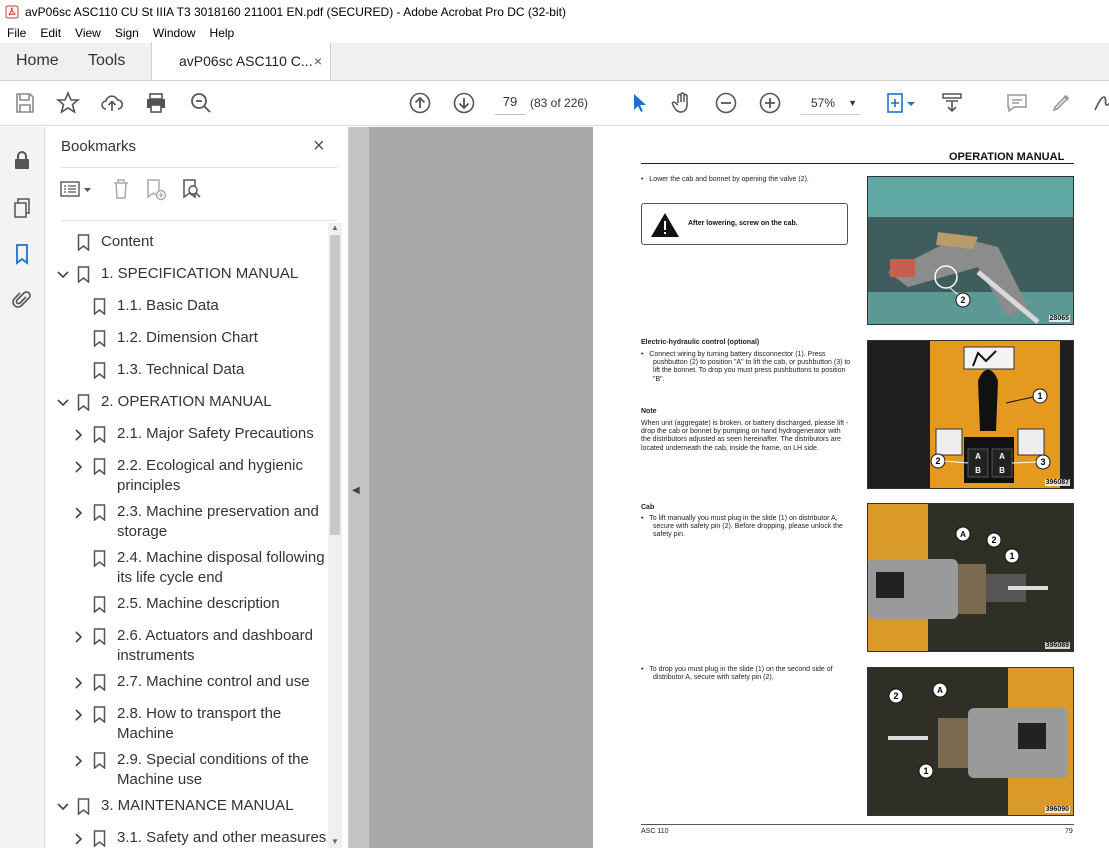  I want to click on options-menu-icon, so click(76, 189).